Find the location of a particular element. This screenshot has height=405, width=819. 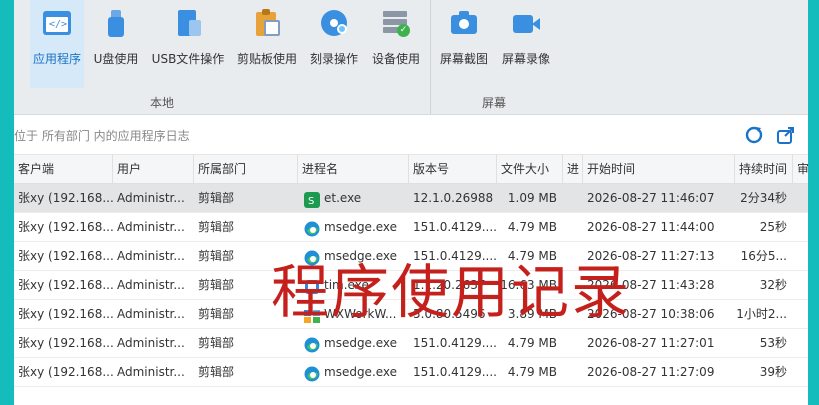

breadcrumb: 位于 所有部门 内的应用程序日志 is located at coordinates (102, 136).